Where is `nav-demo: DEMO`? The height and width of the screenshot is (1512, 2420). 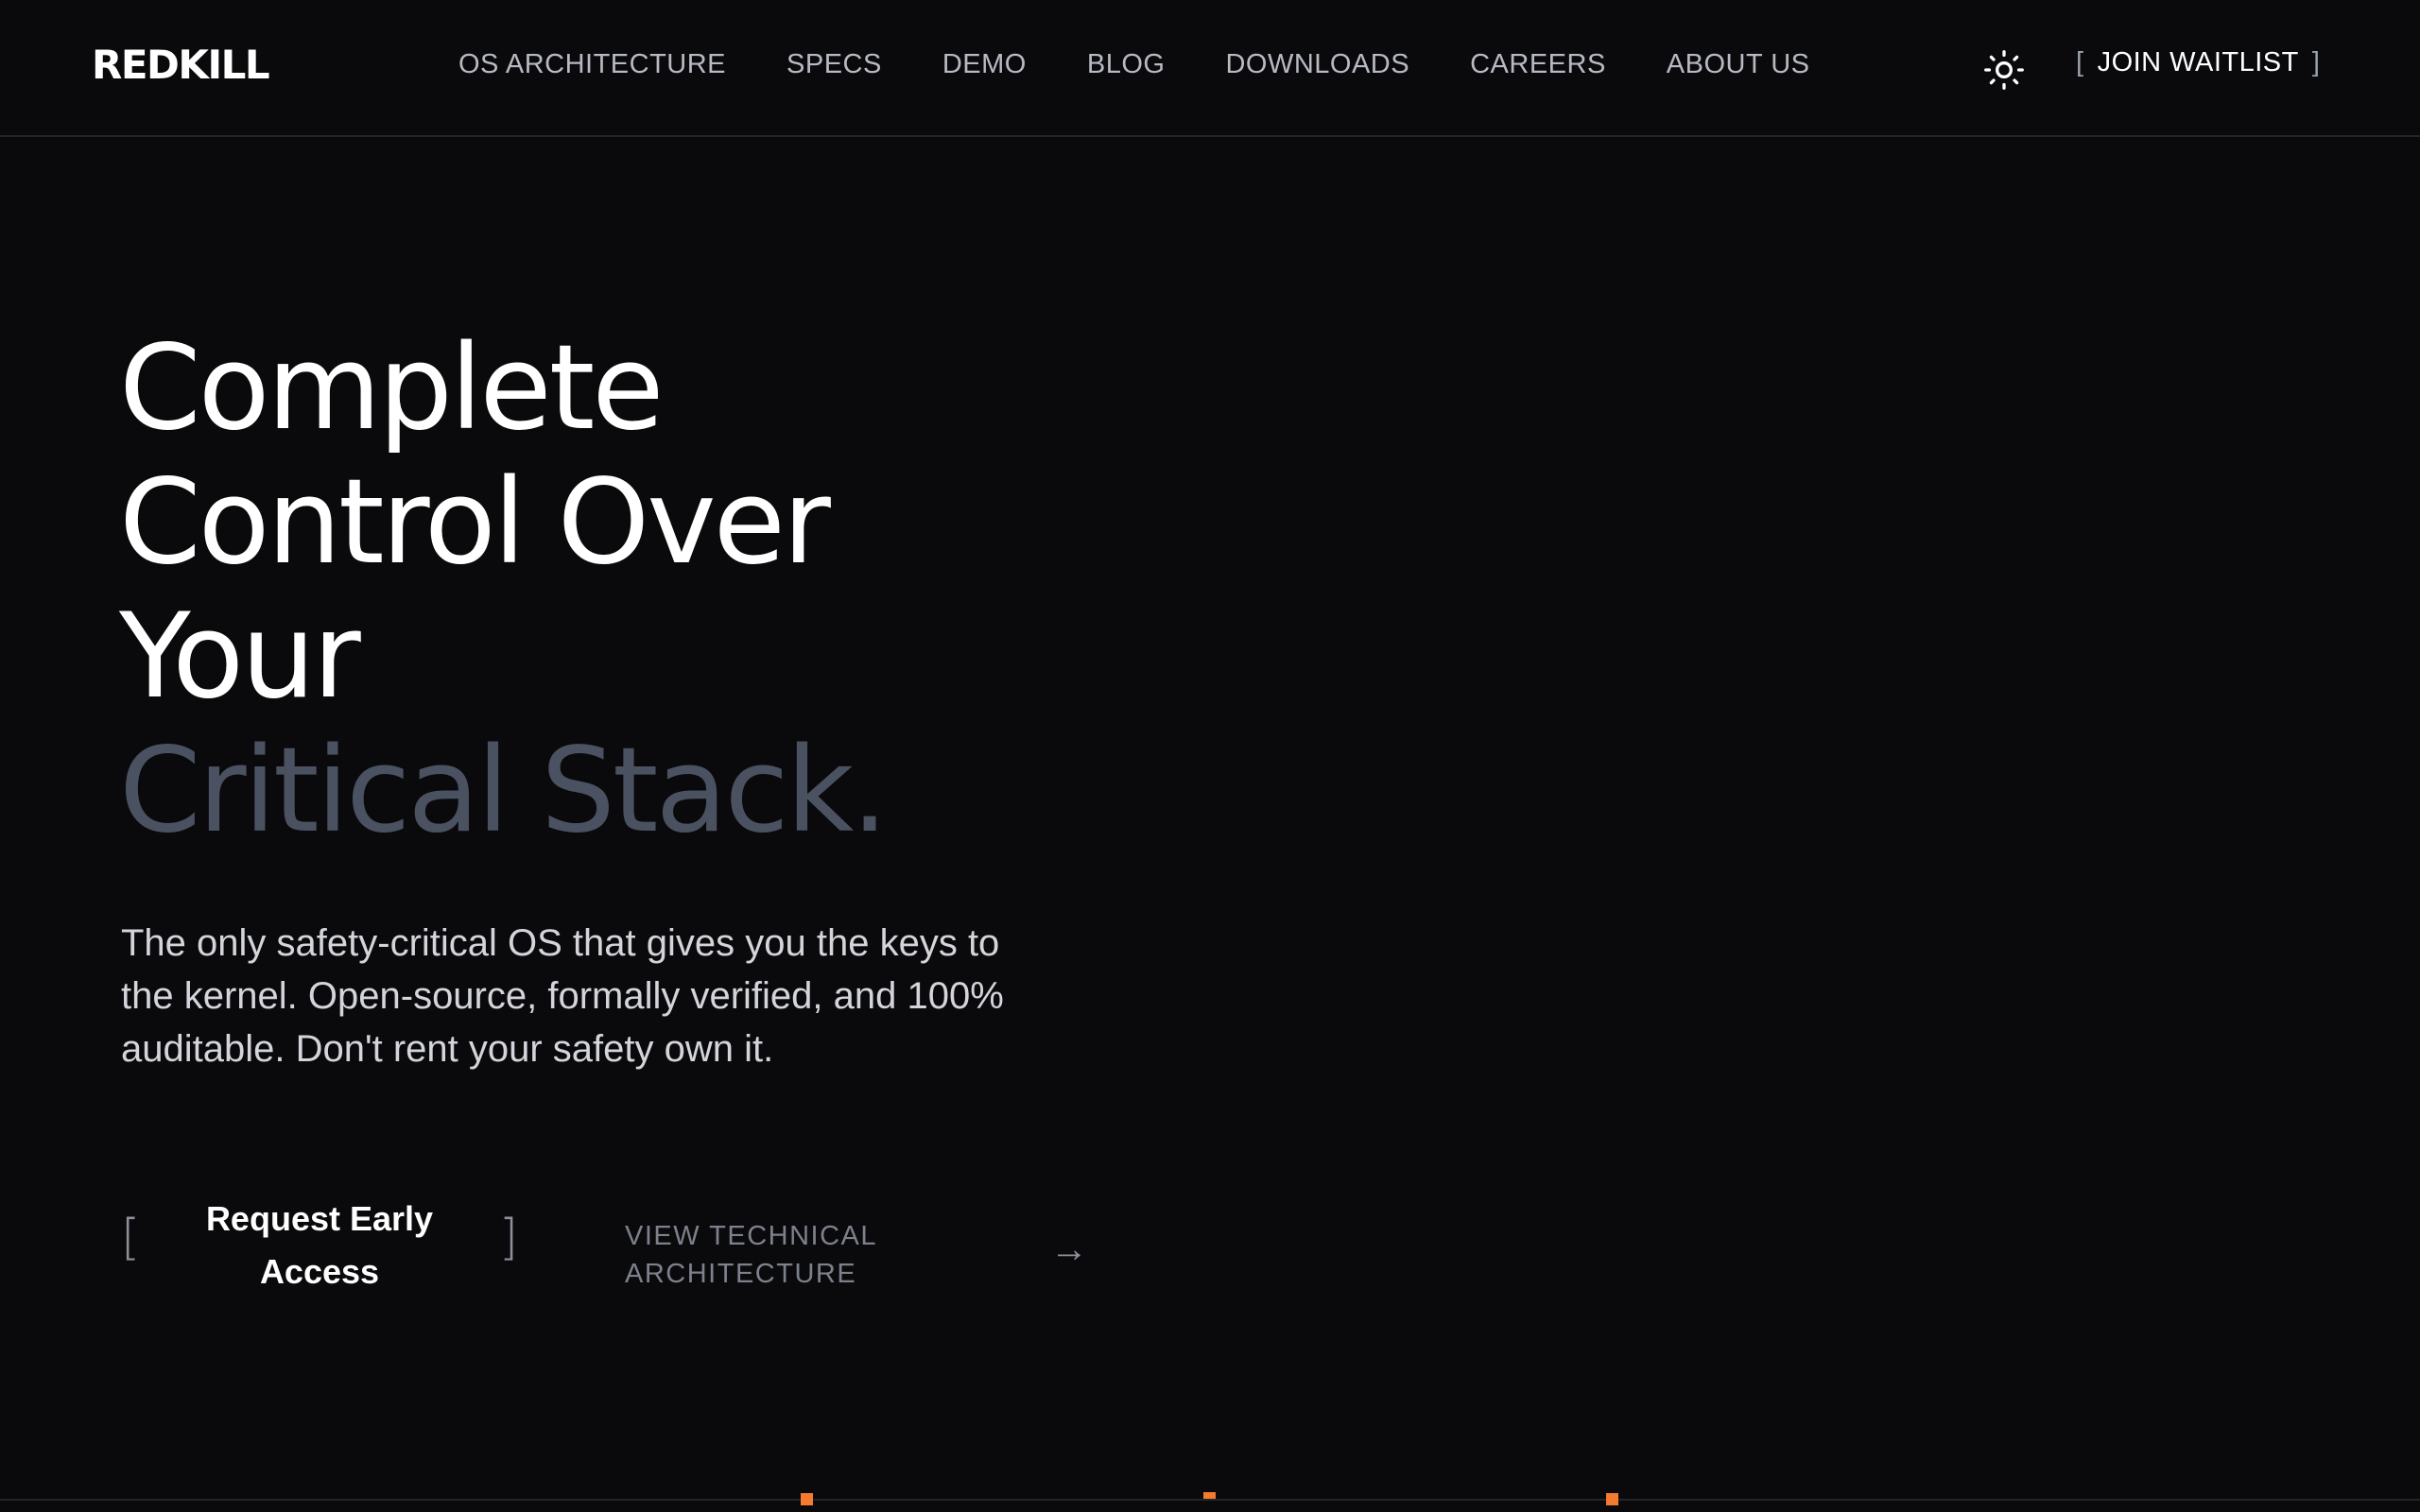 nav-demo: DEMO is located at coordinates (984, 64).